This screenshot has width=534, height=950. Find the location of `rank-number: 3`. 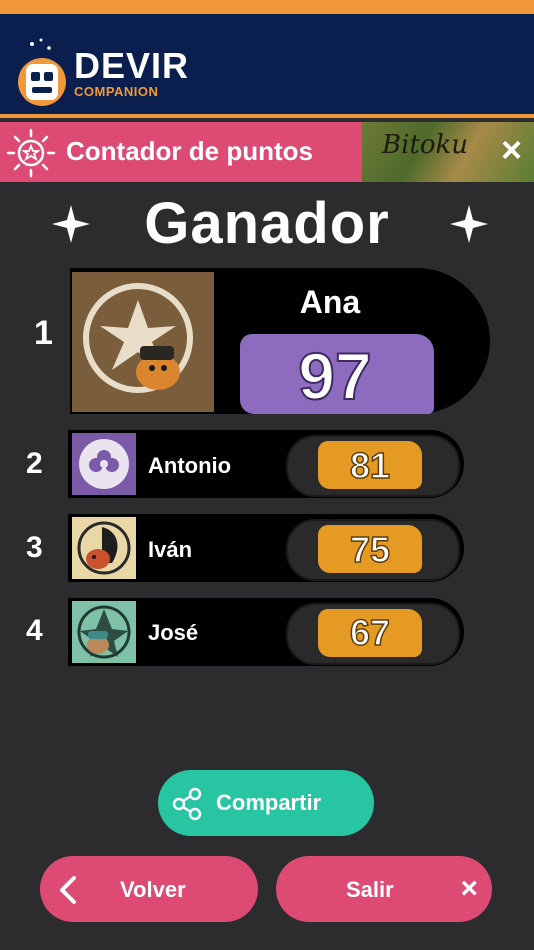

rank-number: 3 is located at coordinates (34, 547).